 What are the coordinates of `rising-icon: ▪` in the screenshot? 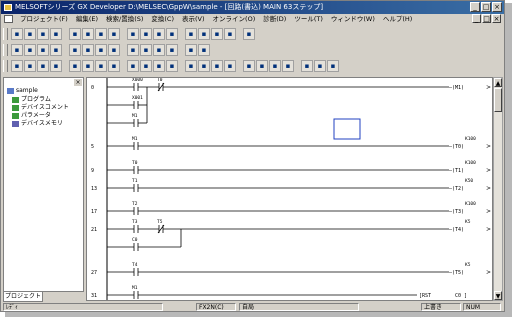 It's located at (146, 50).